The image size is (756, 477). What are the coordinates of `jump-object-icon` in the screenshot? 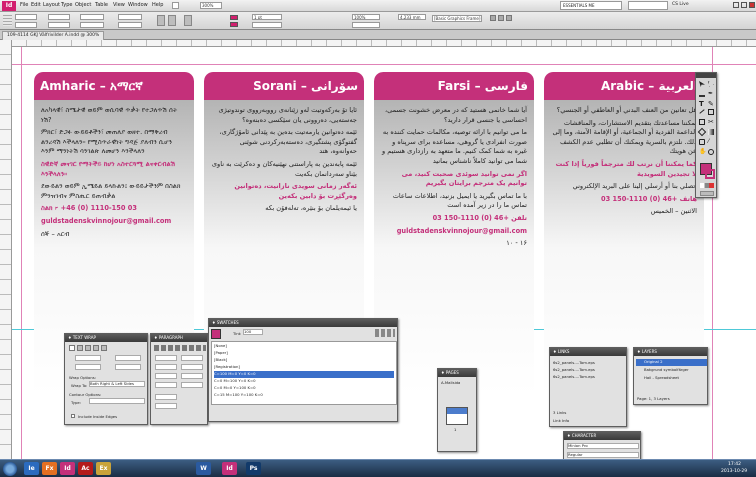 It's located at (96, 348).